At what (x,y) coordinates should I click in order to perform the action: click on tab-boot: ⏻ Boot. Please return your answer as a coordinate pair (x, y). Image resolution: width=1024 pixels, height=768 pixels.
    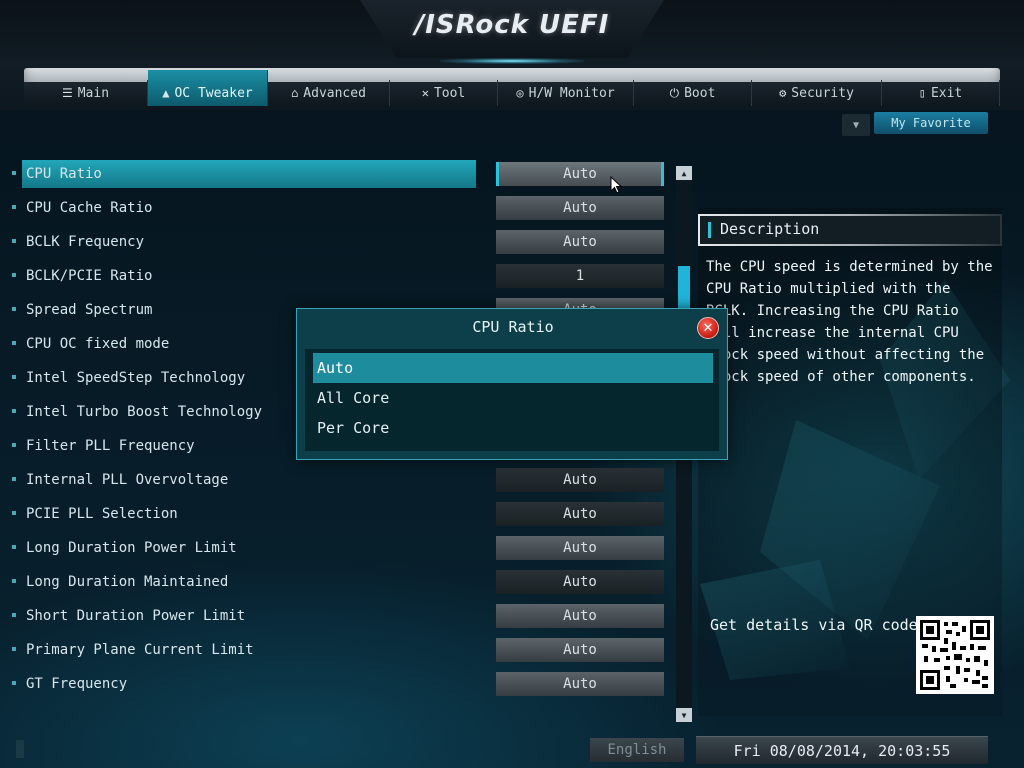
    Looking at the image, I should click on (693, 93).